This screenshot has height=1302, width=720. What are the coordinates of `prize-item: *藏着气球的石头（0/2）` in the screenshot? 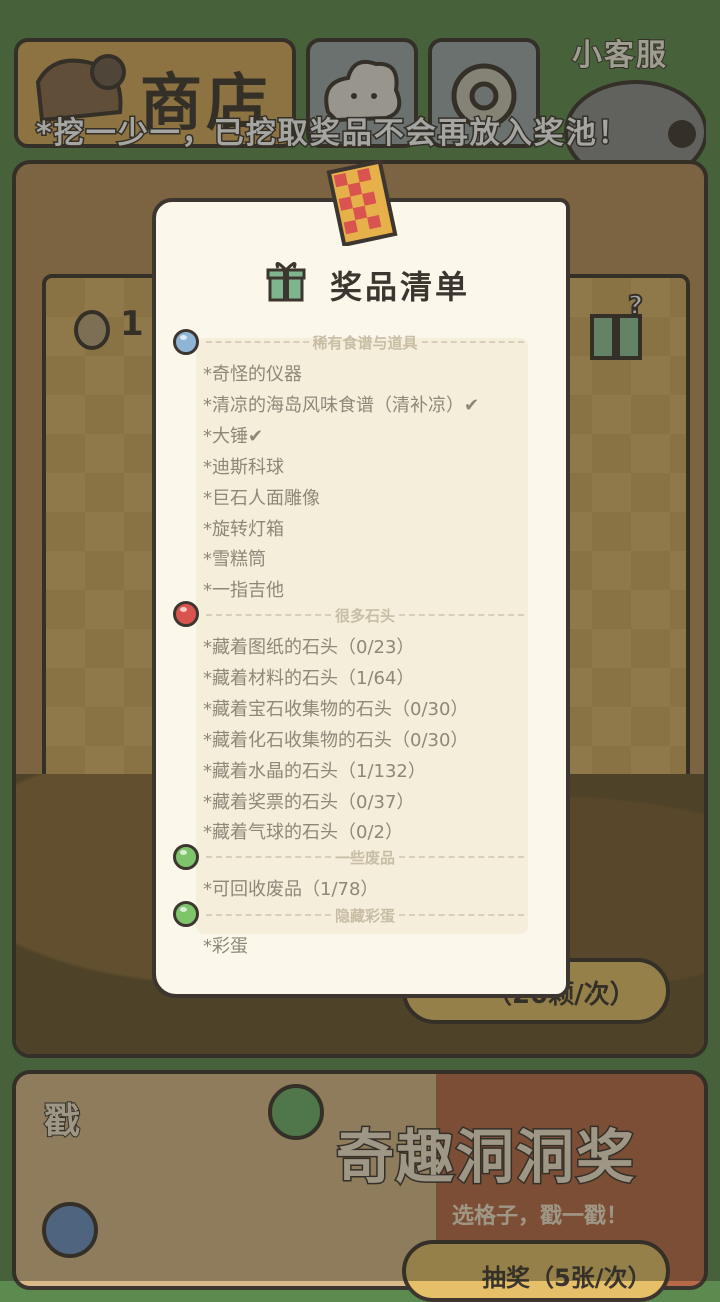 It's located at (303, 832).